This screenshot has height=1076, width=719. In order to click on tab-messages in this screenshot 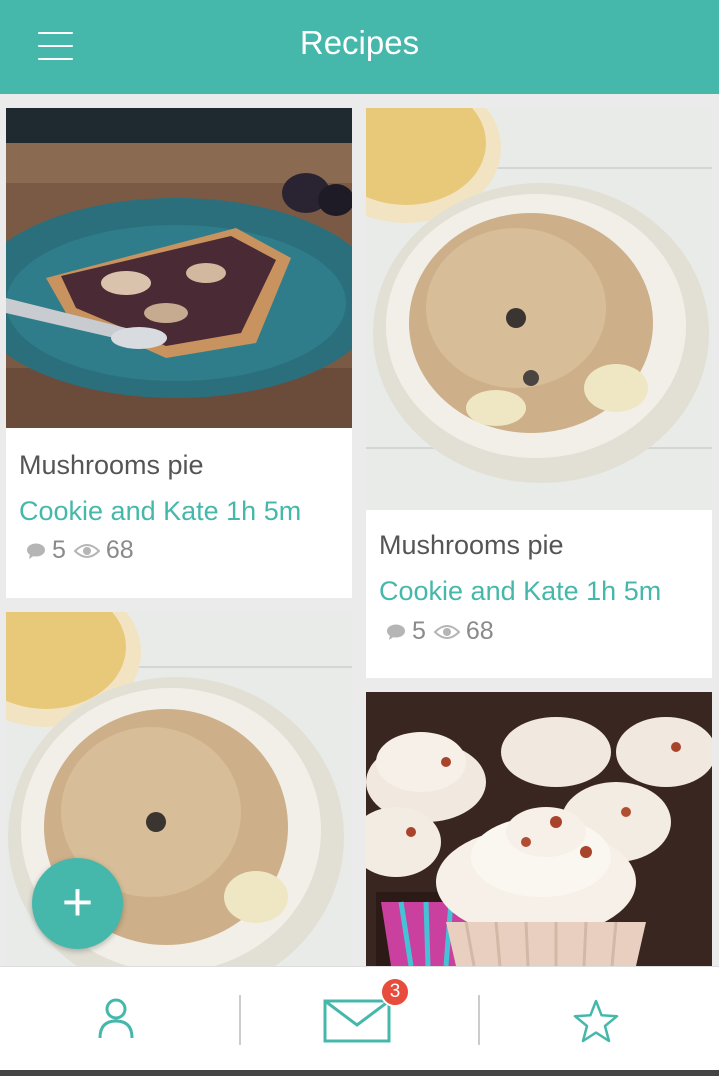, I will do `click(359, 1019)`.